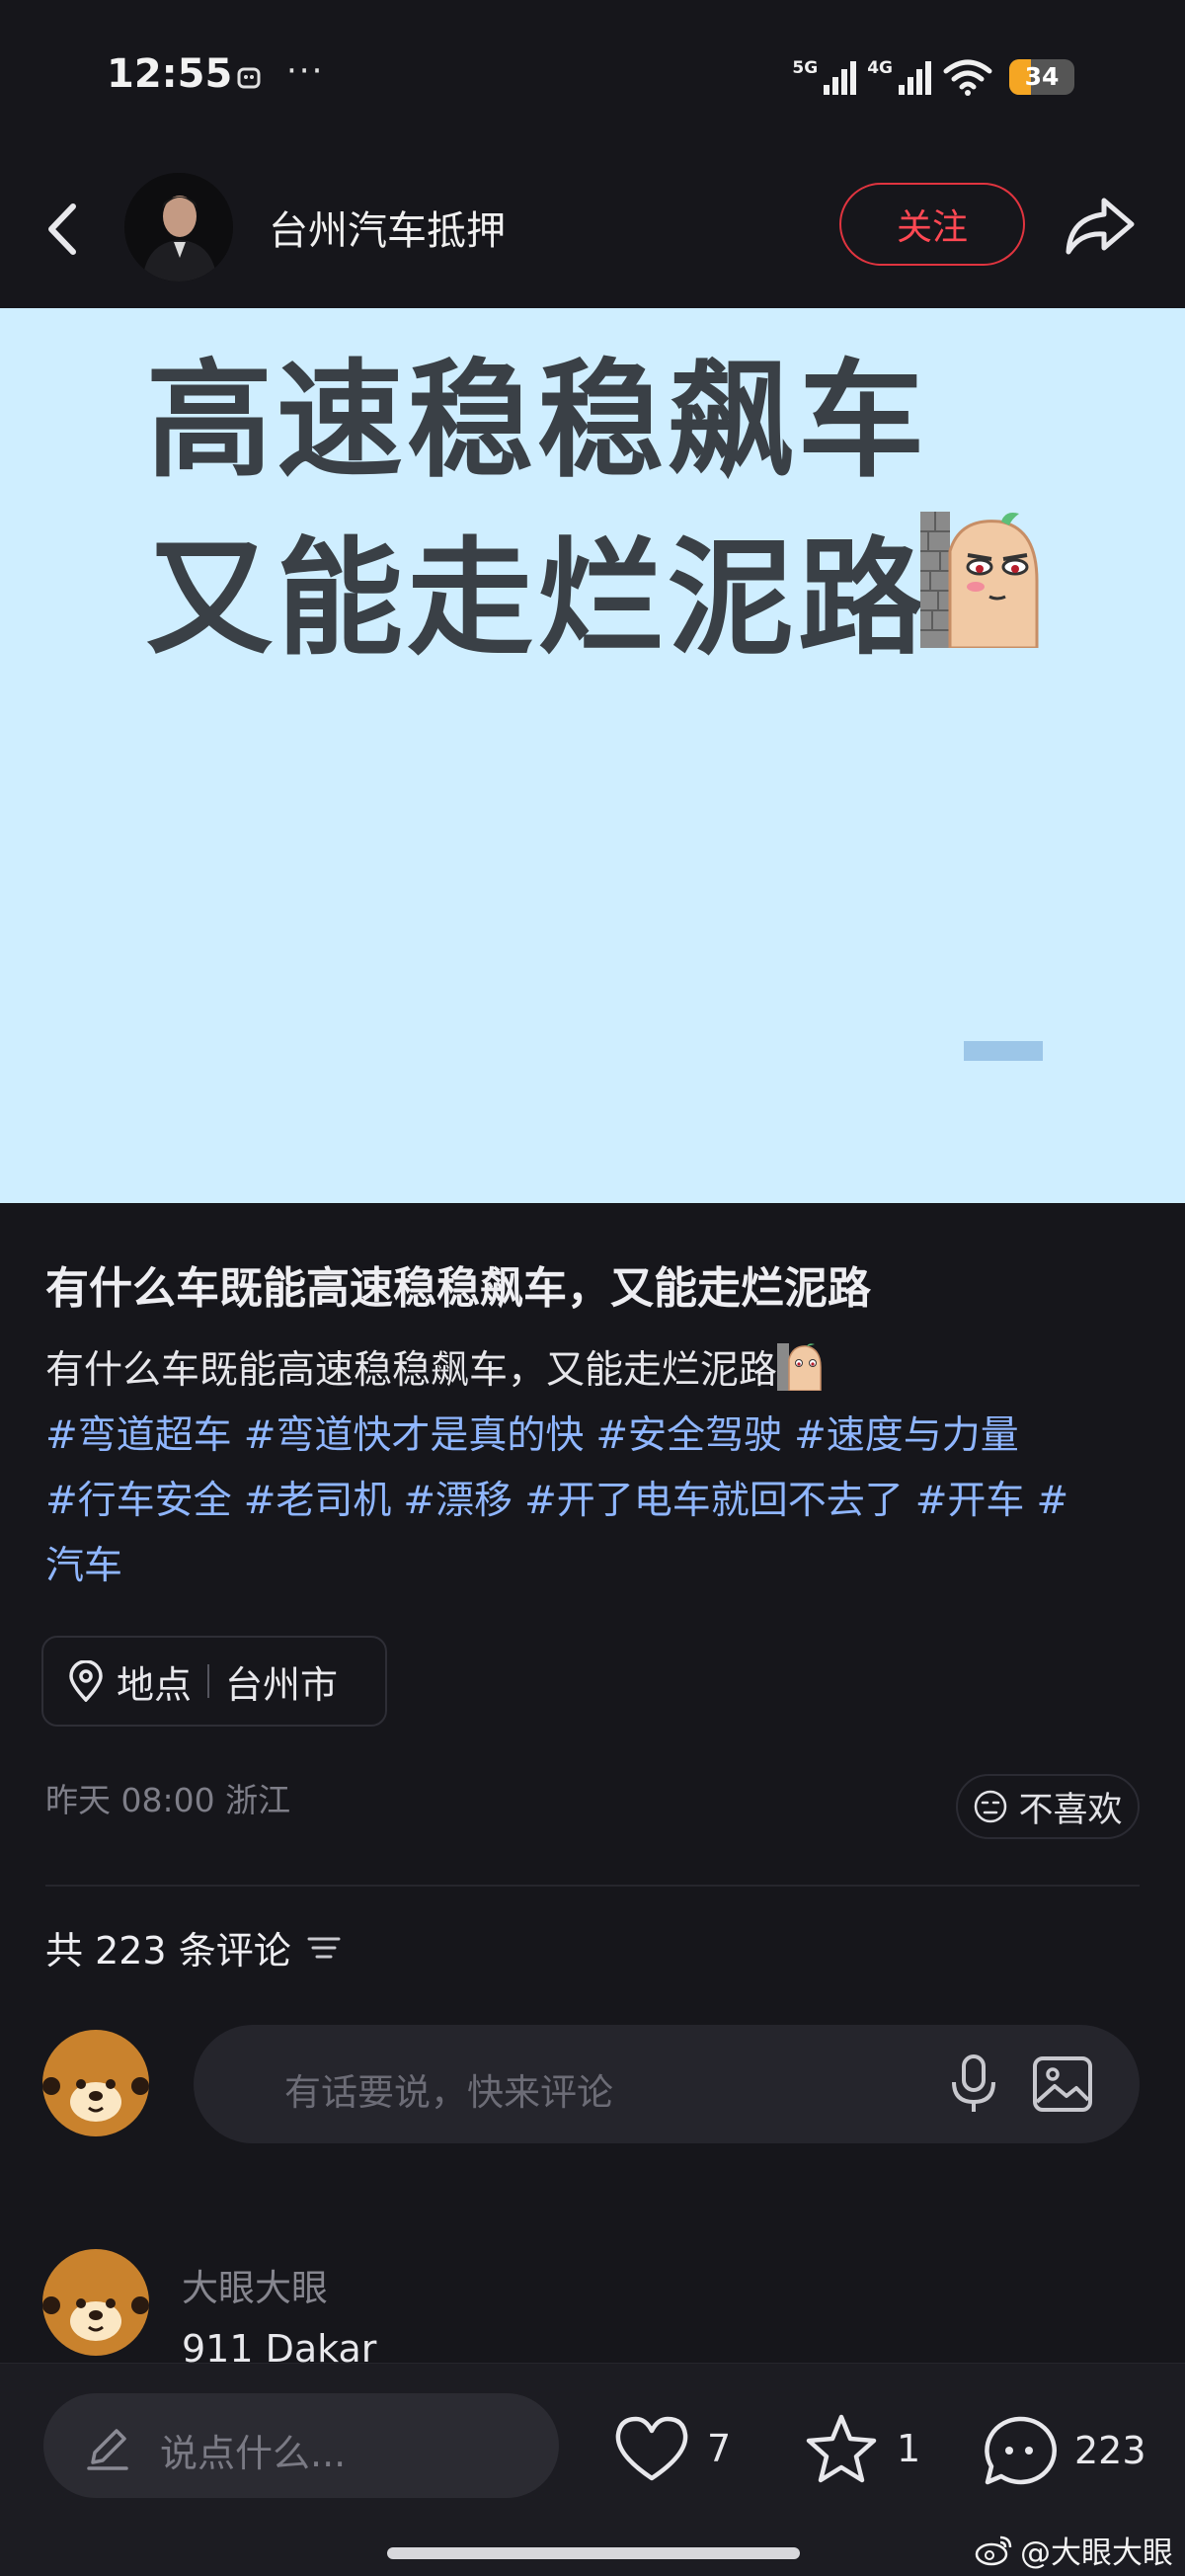  Describe the element at coordinates (305, 71) in the screenshot. I see `status-more-dots: ···` at that location.